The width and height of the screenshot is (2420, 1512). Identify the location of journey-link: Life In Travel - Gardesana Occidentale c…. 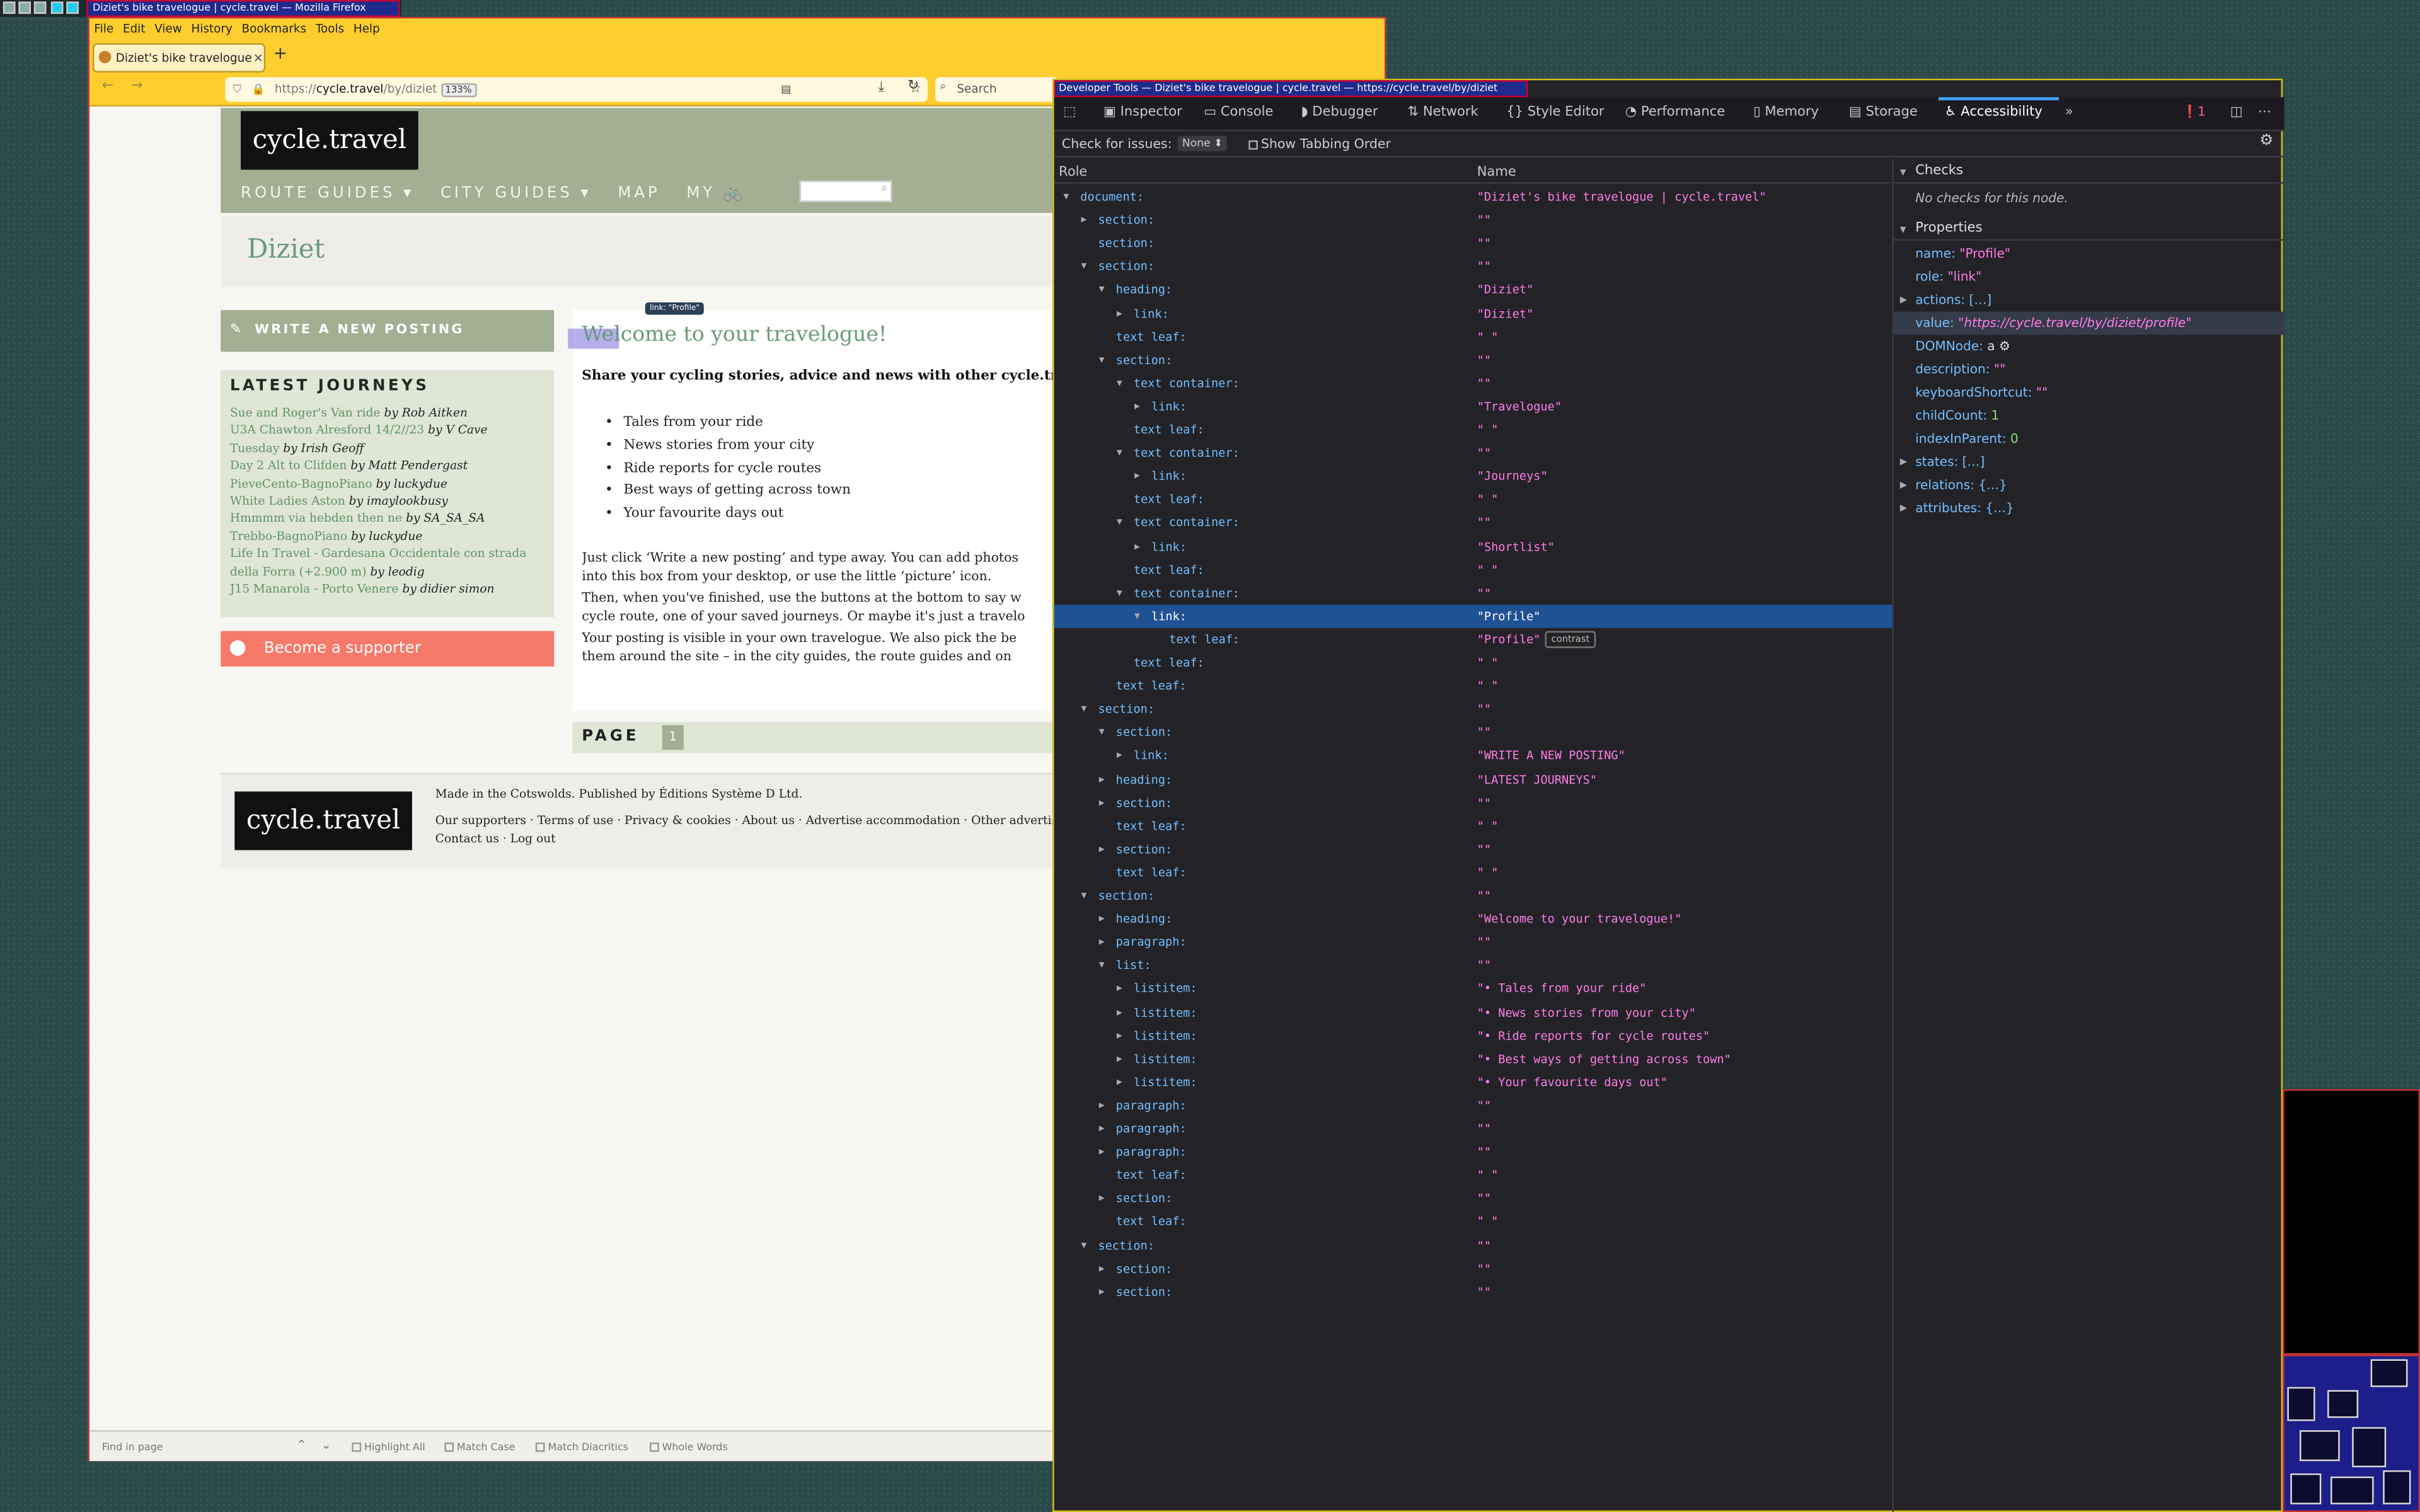
(378, 554).